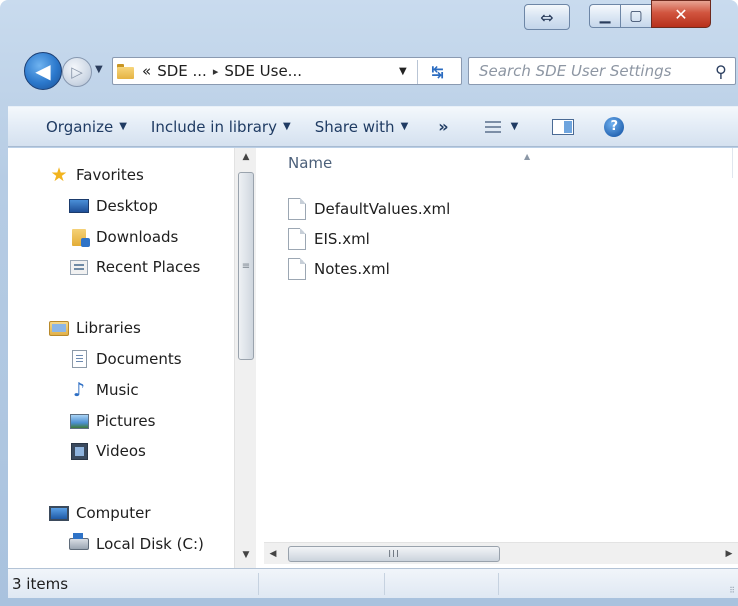  I want to click on resize-grip-icon: ⠿, so click(732, 590).